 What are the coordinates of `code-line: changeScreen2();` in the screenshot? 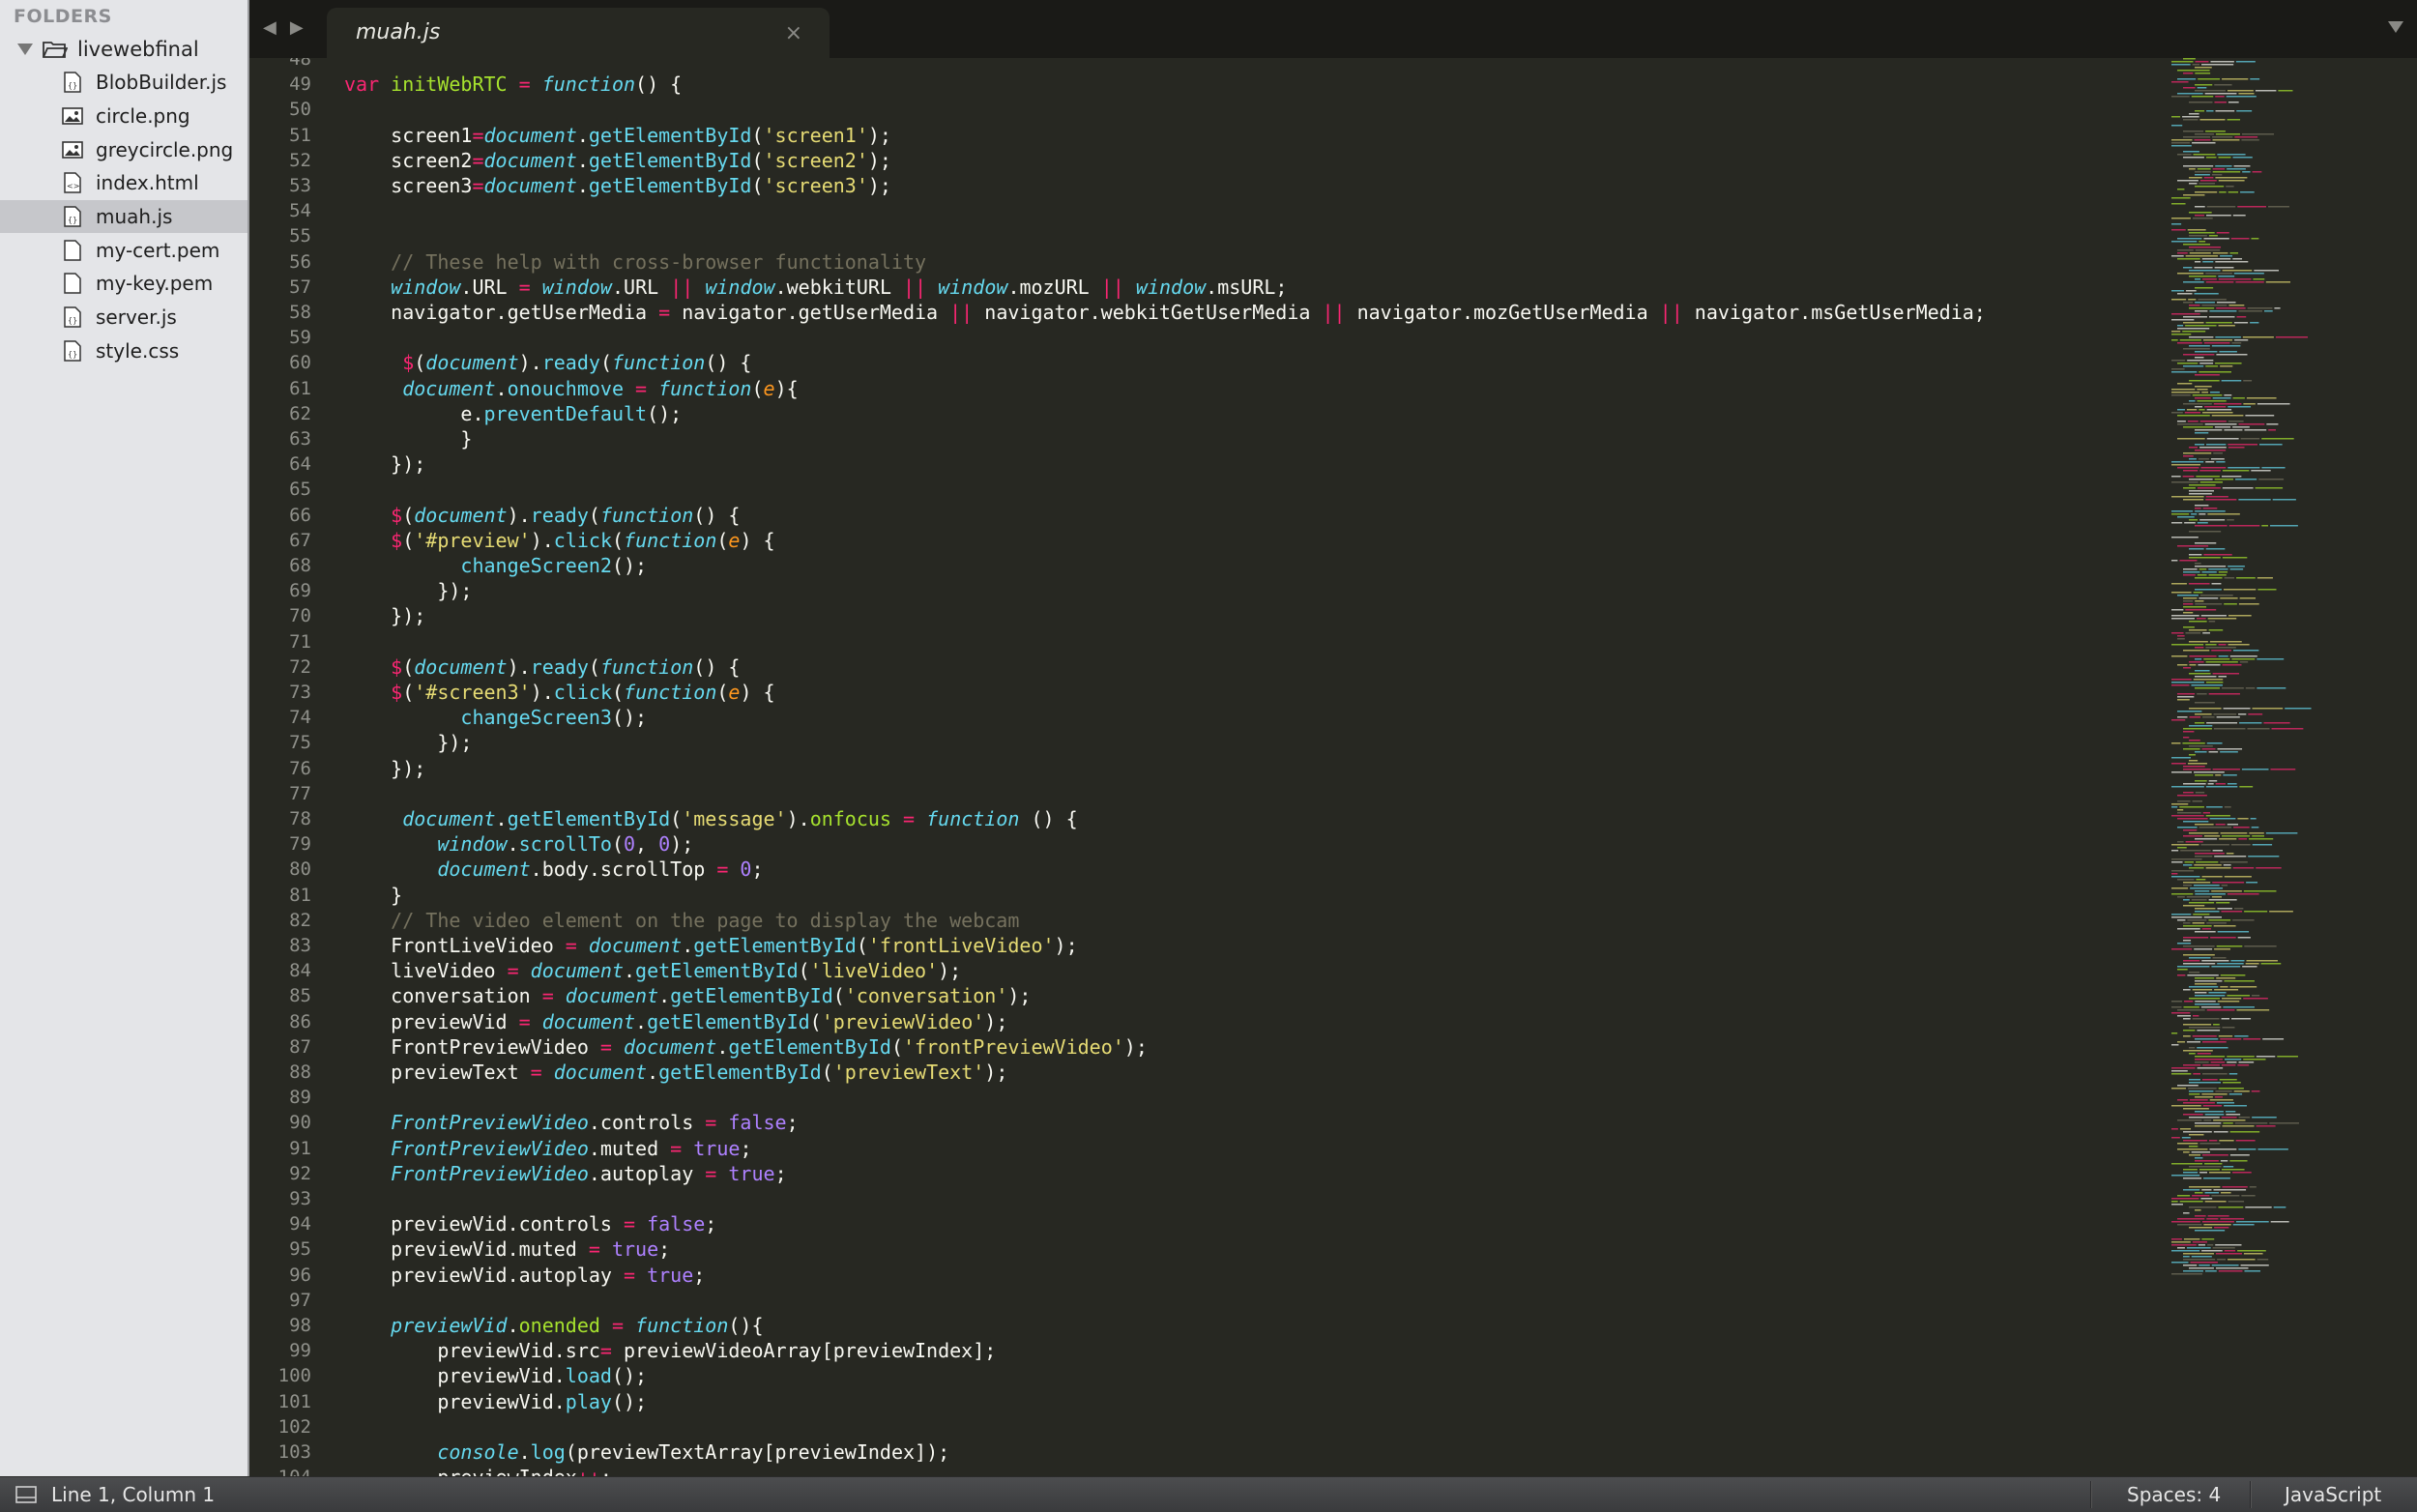 It's located at (496, 565).